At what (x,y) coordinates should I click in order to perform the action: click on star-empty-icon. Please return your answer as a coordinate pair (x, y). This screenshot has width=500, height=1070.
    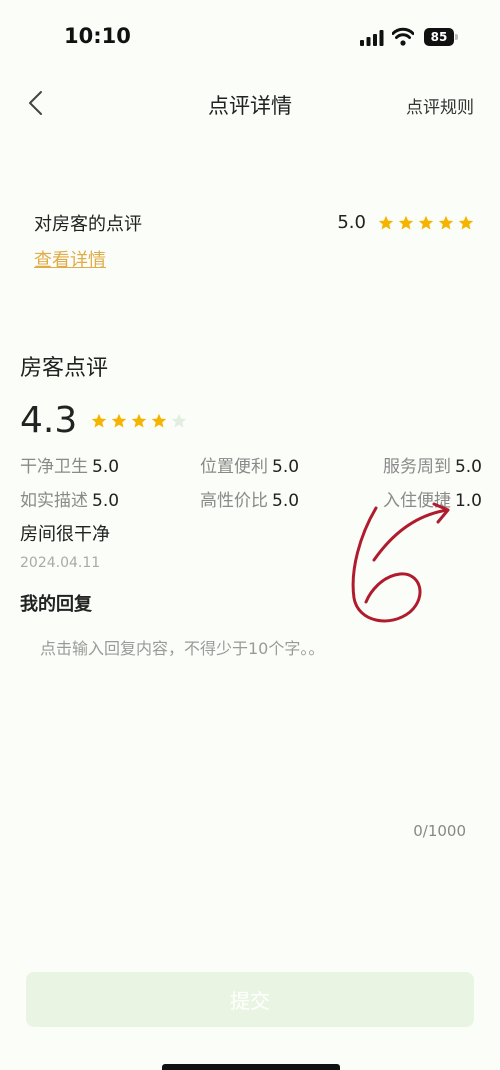
    Looking at the image, I should click on (179, 420).